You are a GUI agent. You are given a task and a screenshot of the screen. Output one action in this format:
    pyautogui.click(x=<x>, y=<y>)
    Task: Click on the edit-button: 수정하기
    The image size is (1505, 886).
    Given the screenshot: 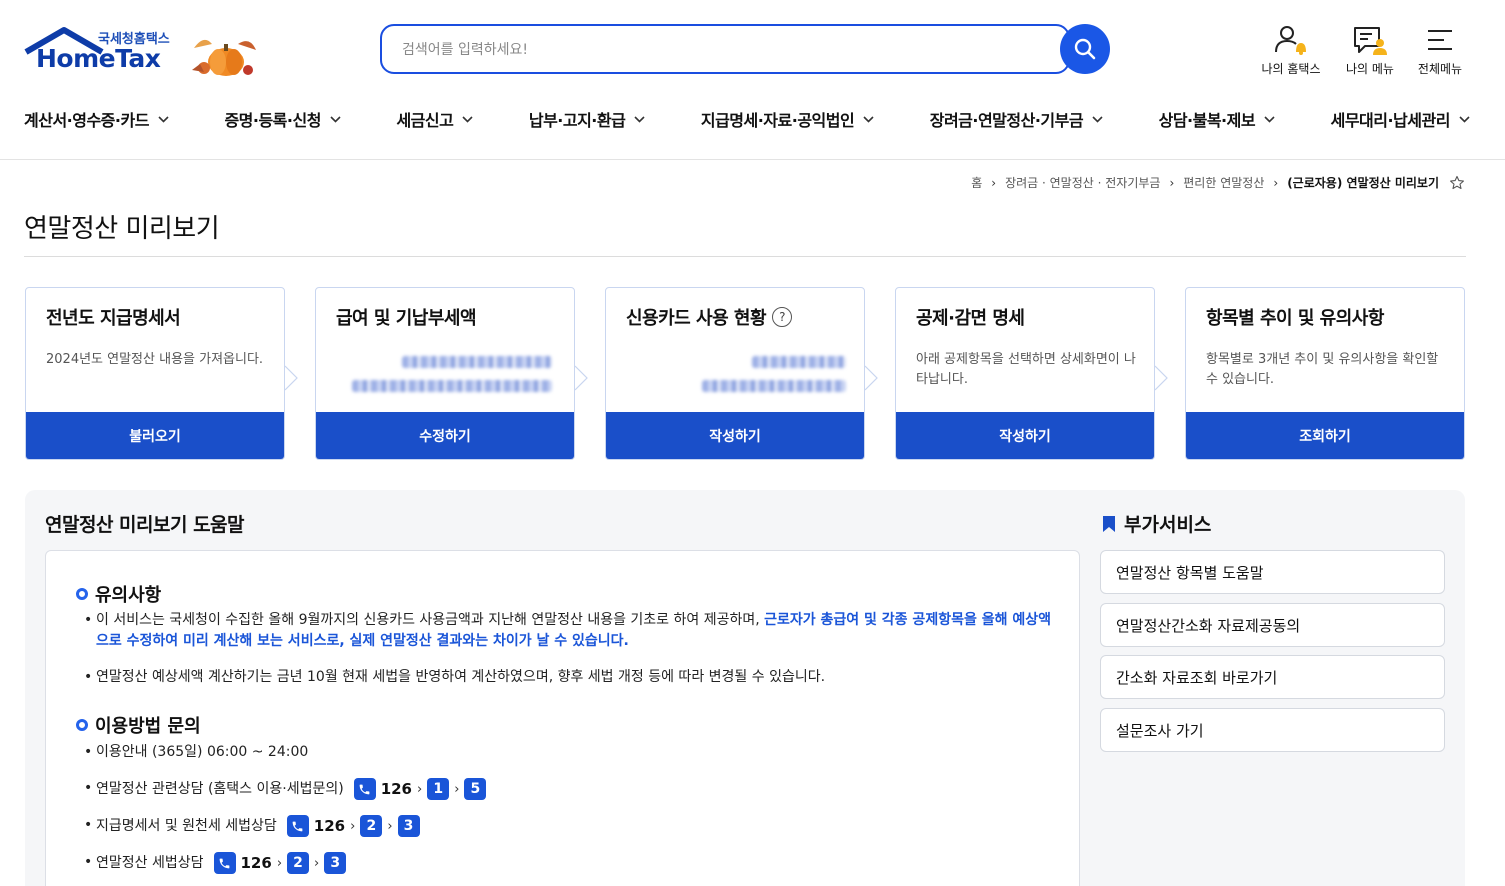 What is the action you would take?
    pyautogui.click(x=445, y=435)
    